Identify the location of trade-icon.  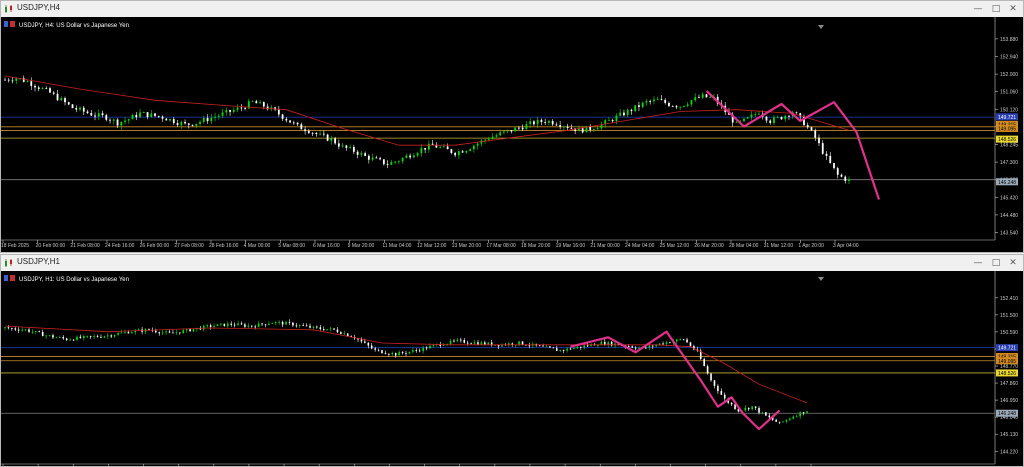
(12, 24).